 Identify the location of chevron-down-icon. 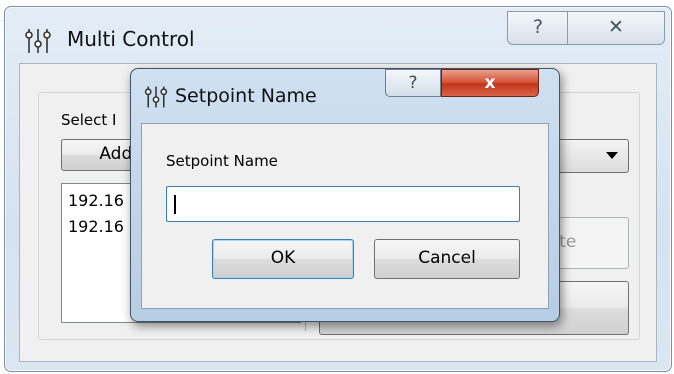
(612, 155).